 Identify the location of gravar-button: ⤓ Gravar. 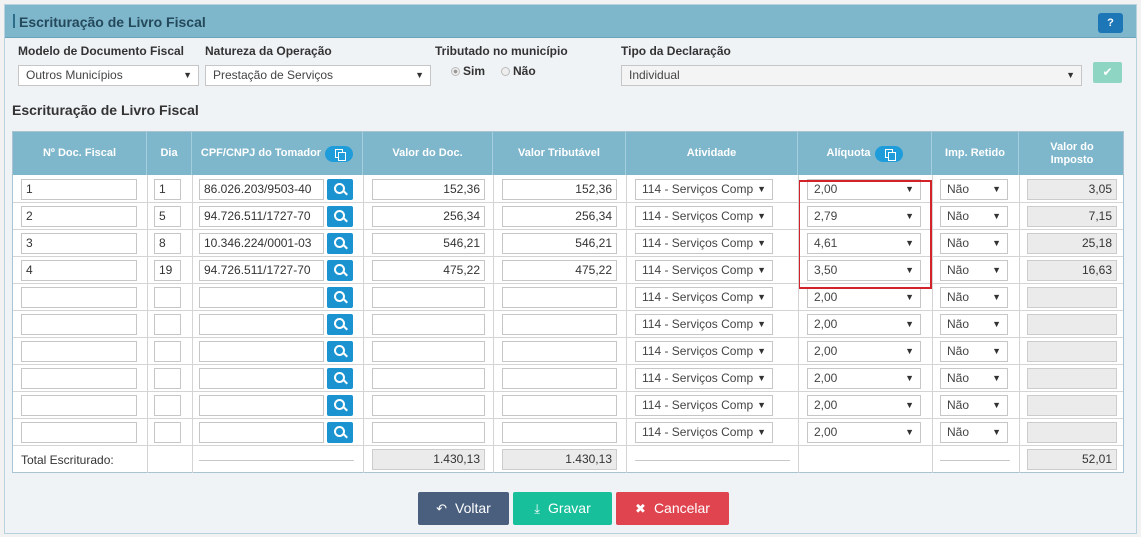
(562, 508).